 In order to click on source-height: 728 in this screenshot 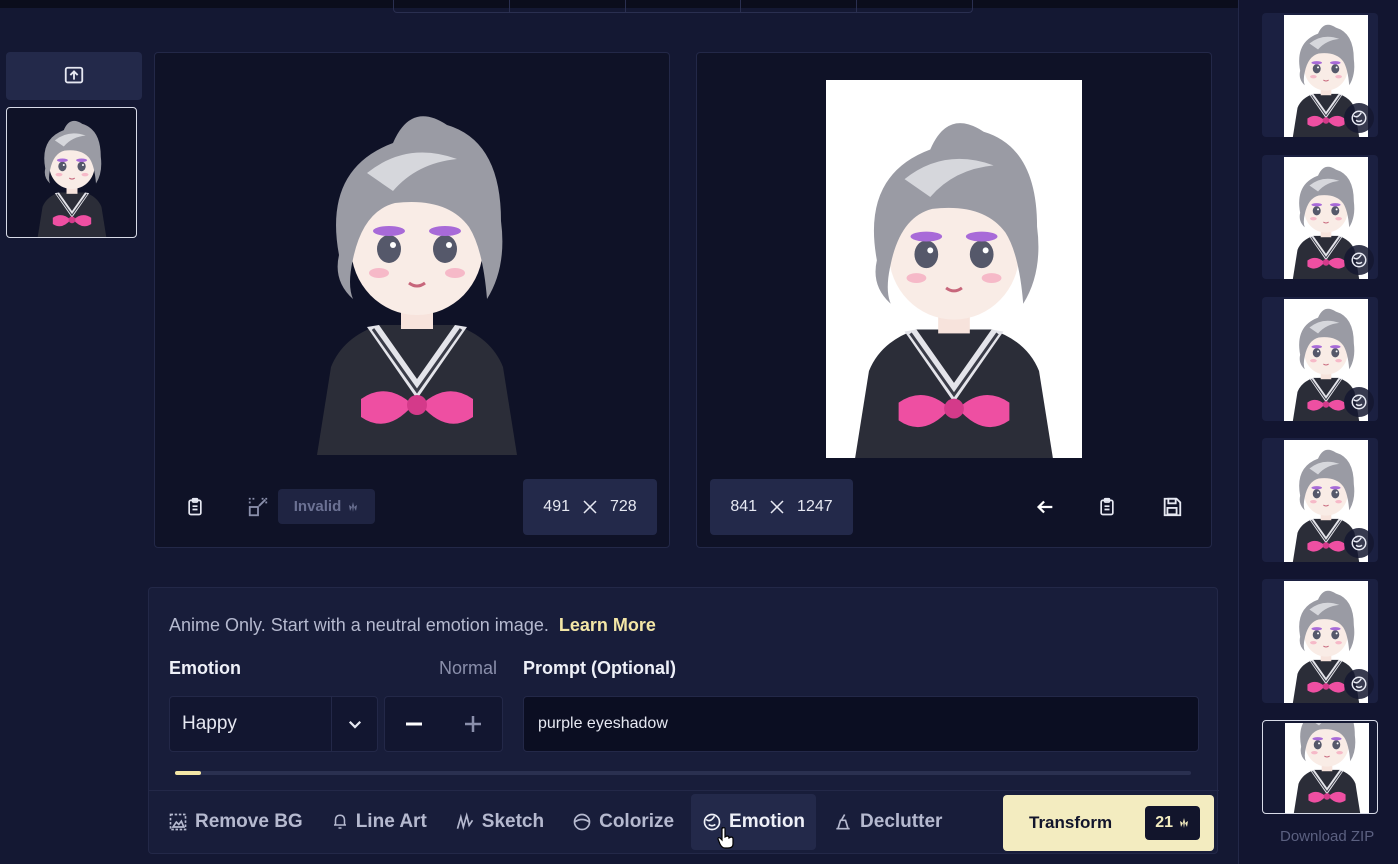, I will do `click(623, 506)`.